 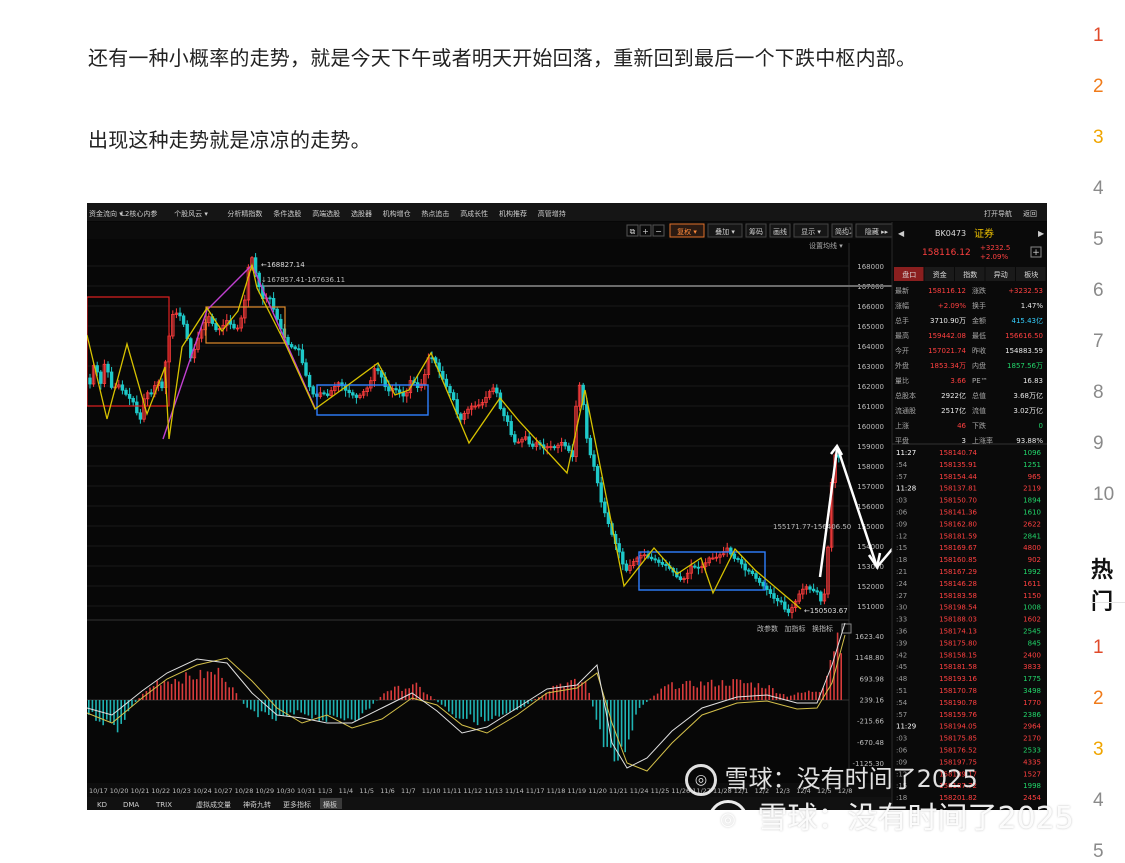 I want to click on next-stock-icon: ▶, so click(x=1041, y=233).